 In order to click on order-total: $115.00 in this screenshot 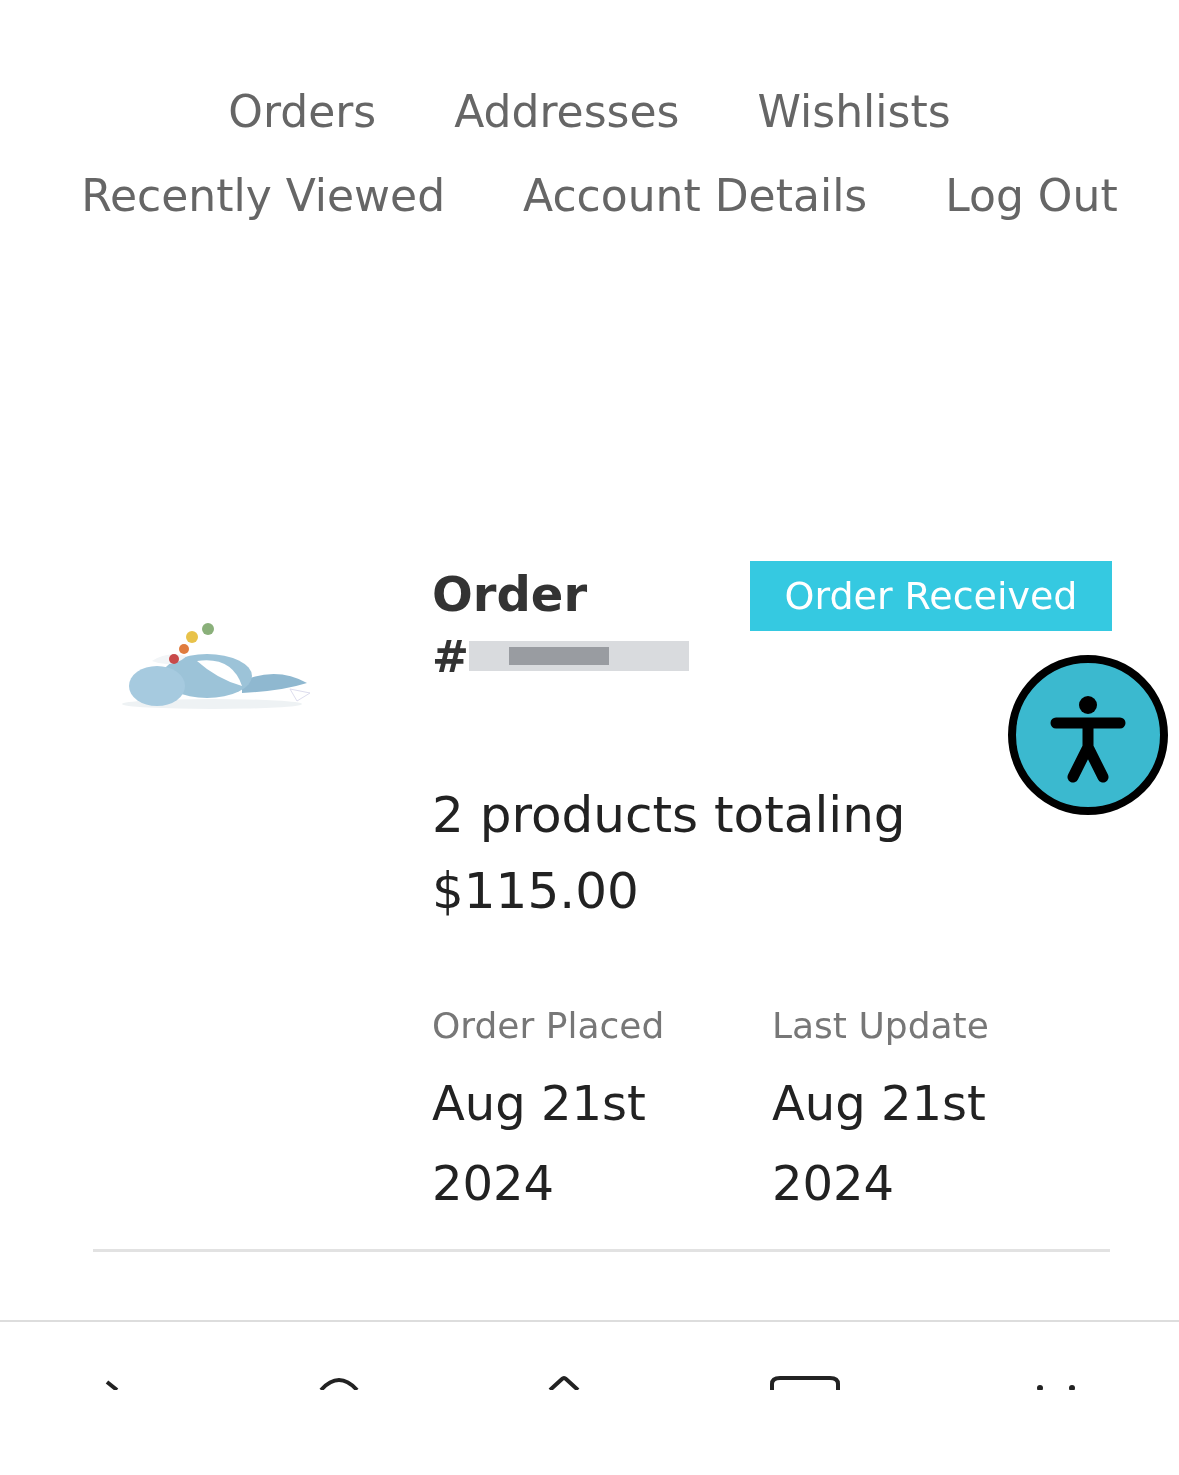, I will do `click(536, 891)`.